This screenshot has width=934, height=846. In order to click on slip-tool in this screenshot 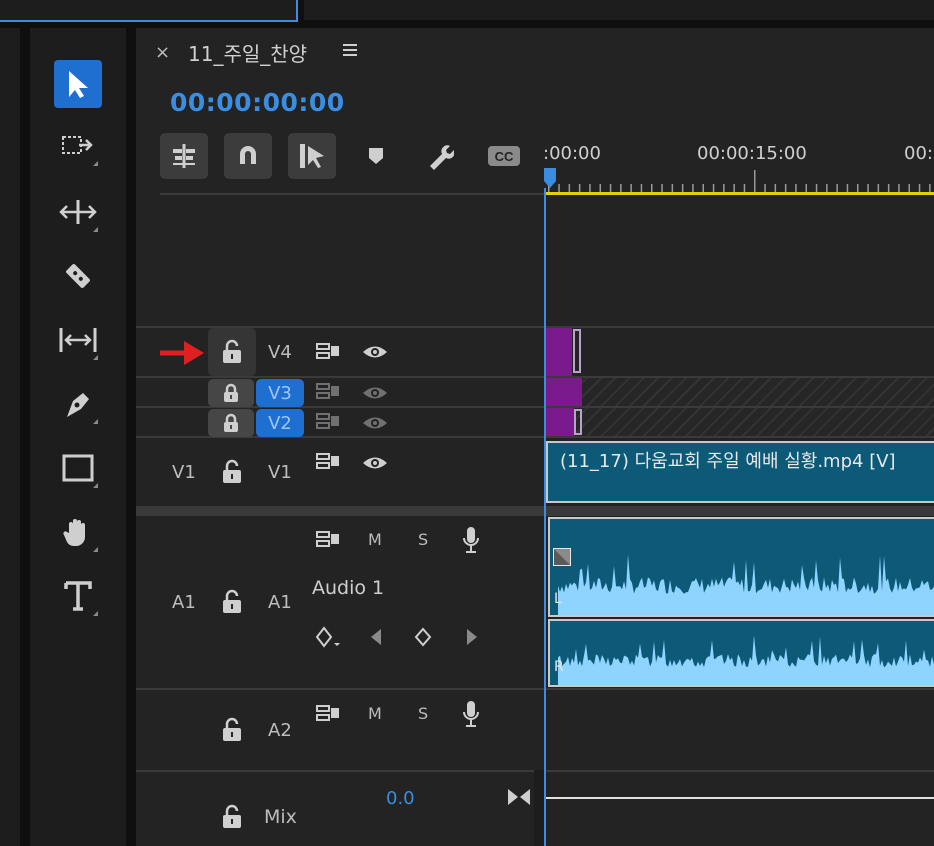, I will do `click(78, 340)`.